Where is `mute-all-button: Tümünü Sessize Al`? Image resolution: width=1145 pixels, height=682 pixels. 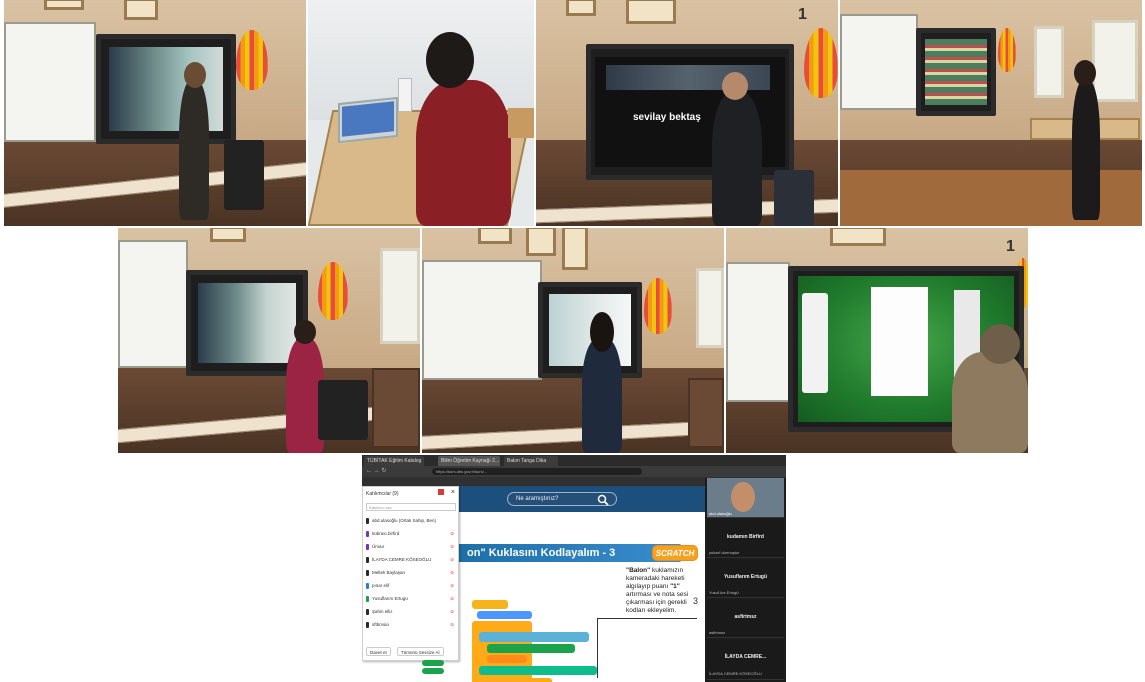
mute-all-button: Tümünü Sessize Al is located at coordinates (420, 651).